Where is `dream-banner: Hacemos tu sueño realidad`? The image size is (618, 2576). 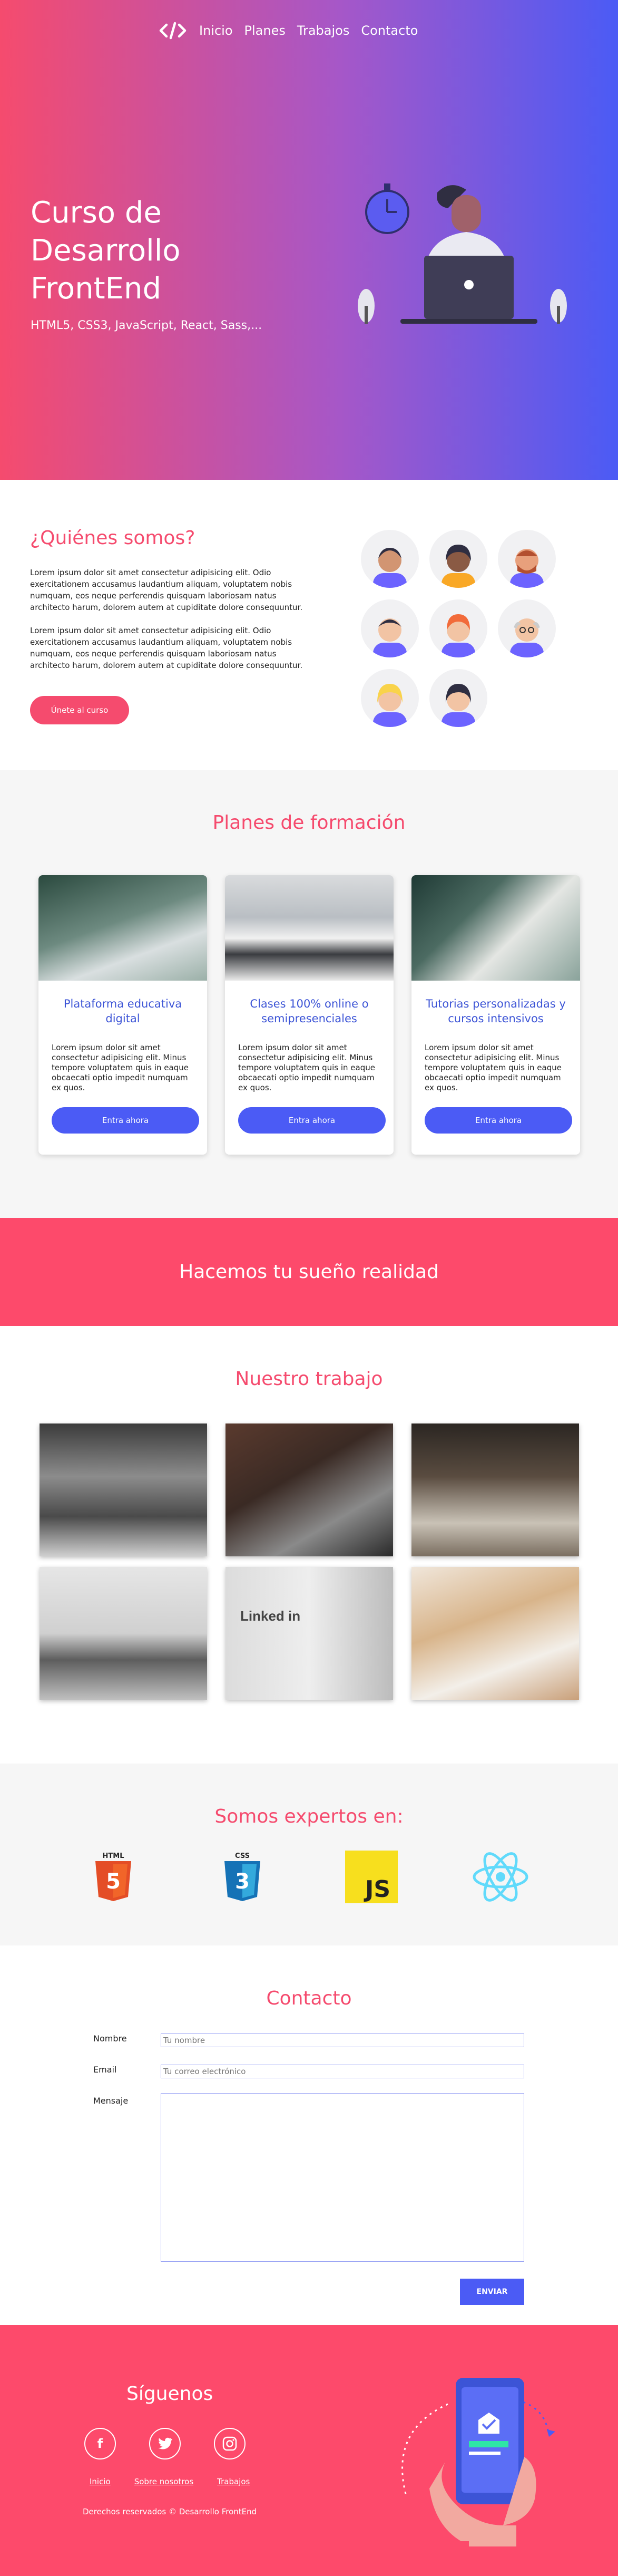
dream-banner: Hacemos tu sueño realidad is located at coordinates (309, 1272).